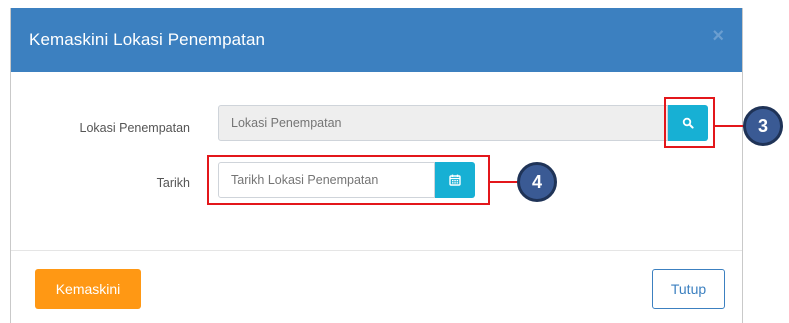  What do you see at coordinates (173, 183) in the screenshot?
I see `date-label: Tarikh` at bounding box center [173, 183].